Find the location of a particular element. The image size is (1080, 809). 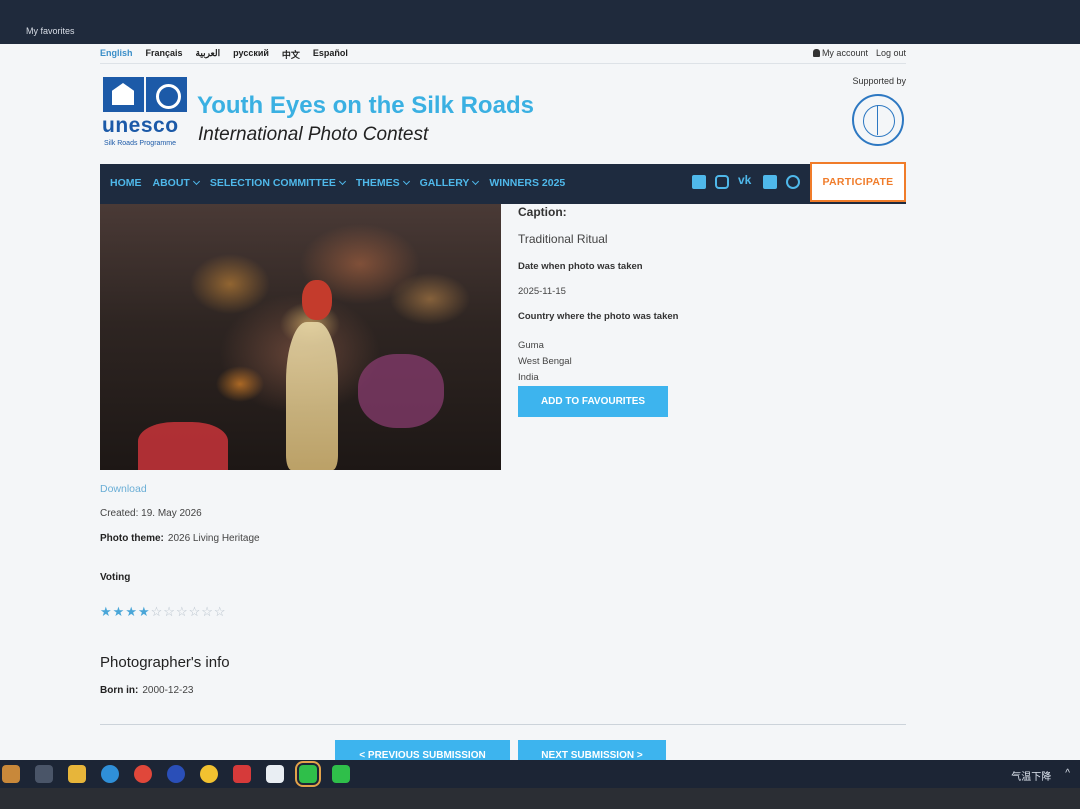

nav-home: HOME is located at coordinates (126, 183).